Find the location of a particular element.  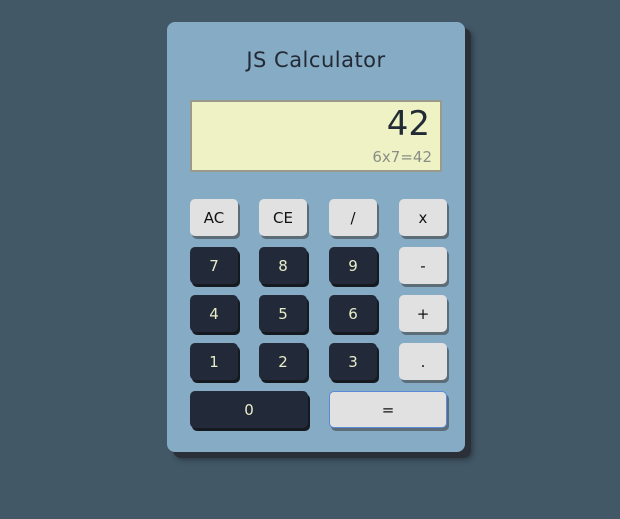

digit-3-button: 3 is located at coordinates (353, 361).